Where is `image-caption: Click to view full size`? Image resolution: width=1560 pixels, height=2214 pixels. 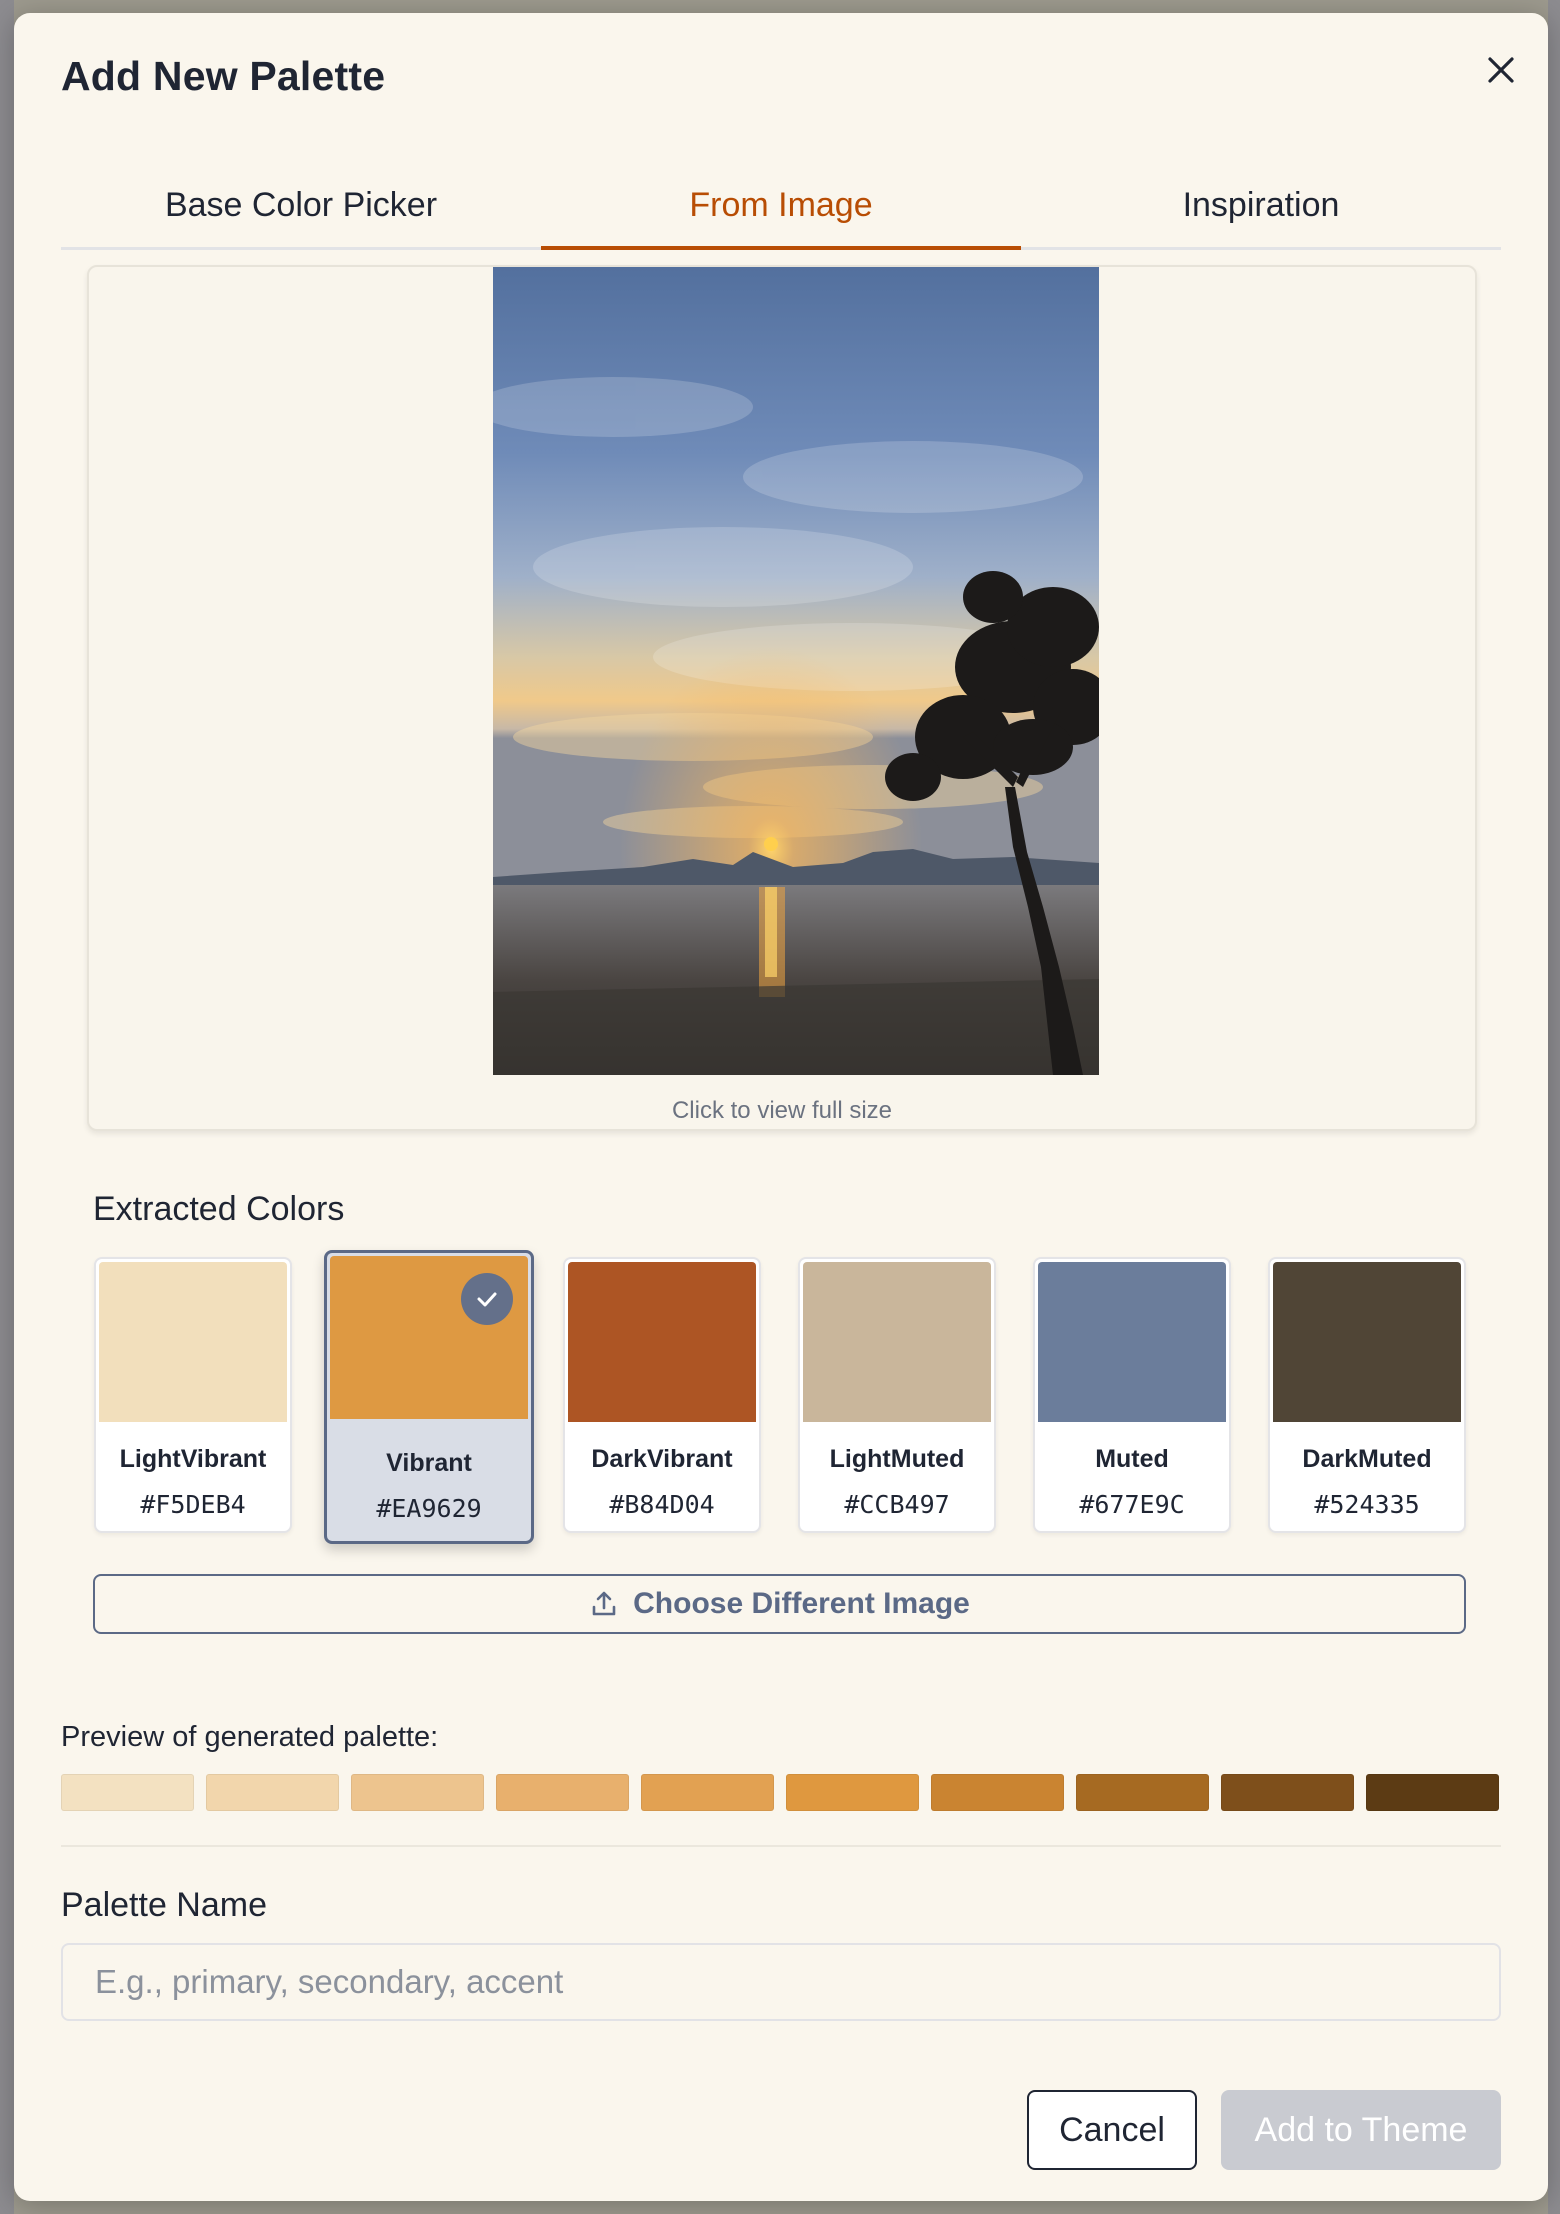
image-caption: Click to view full size is located at coordinates (782, 1110).